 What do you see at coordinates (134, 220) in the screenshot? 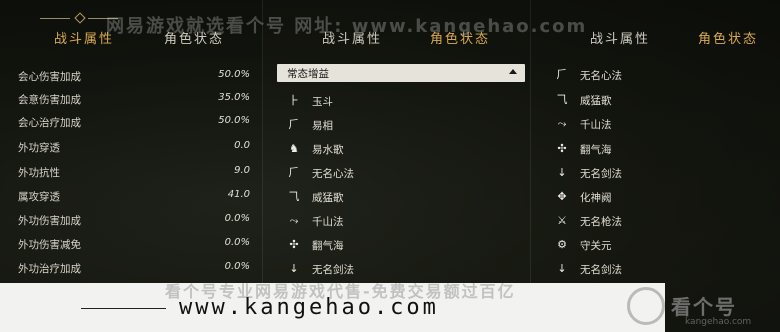
I see `stat-row: 外功伤害加成 0.0%` at bounding box center [134, 220].